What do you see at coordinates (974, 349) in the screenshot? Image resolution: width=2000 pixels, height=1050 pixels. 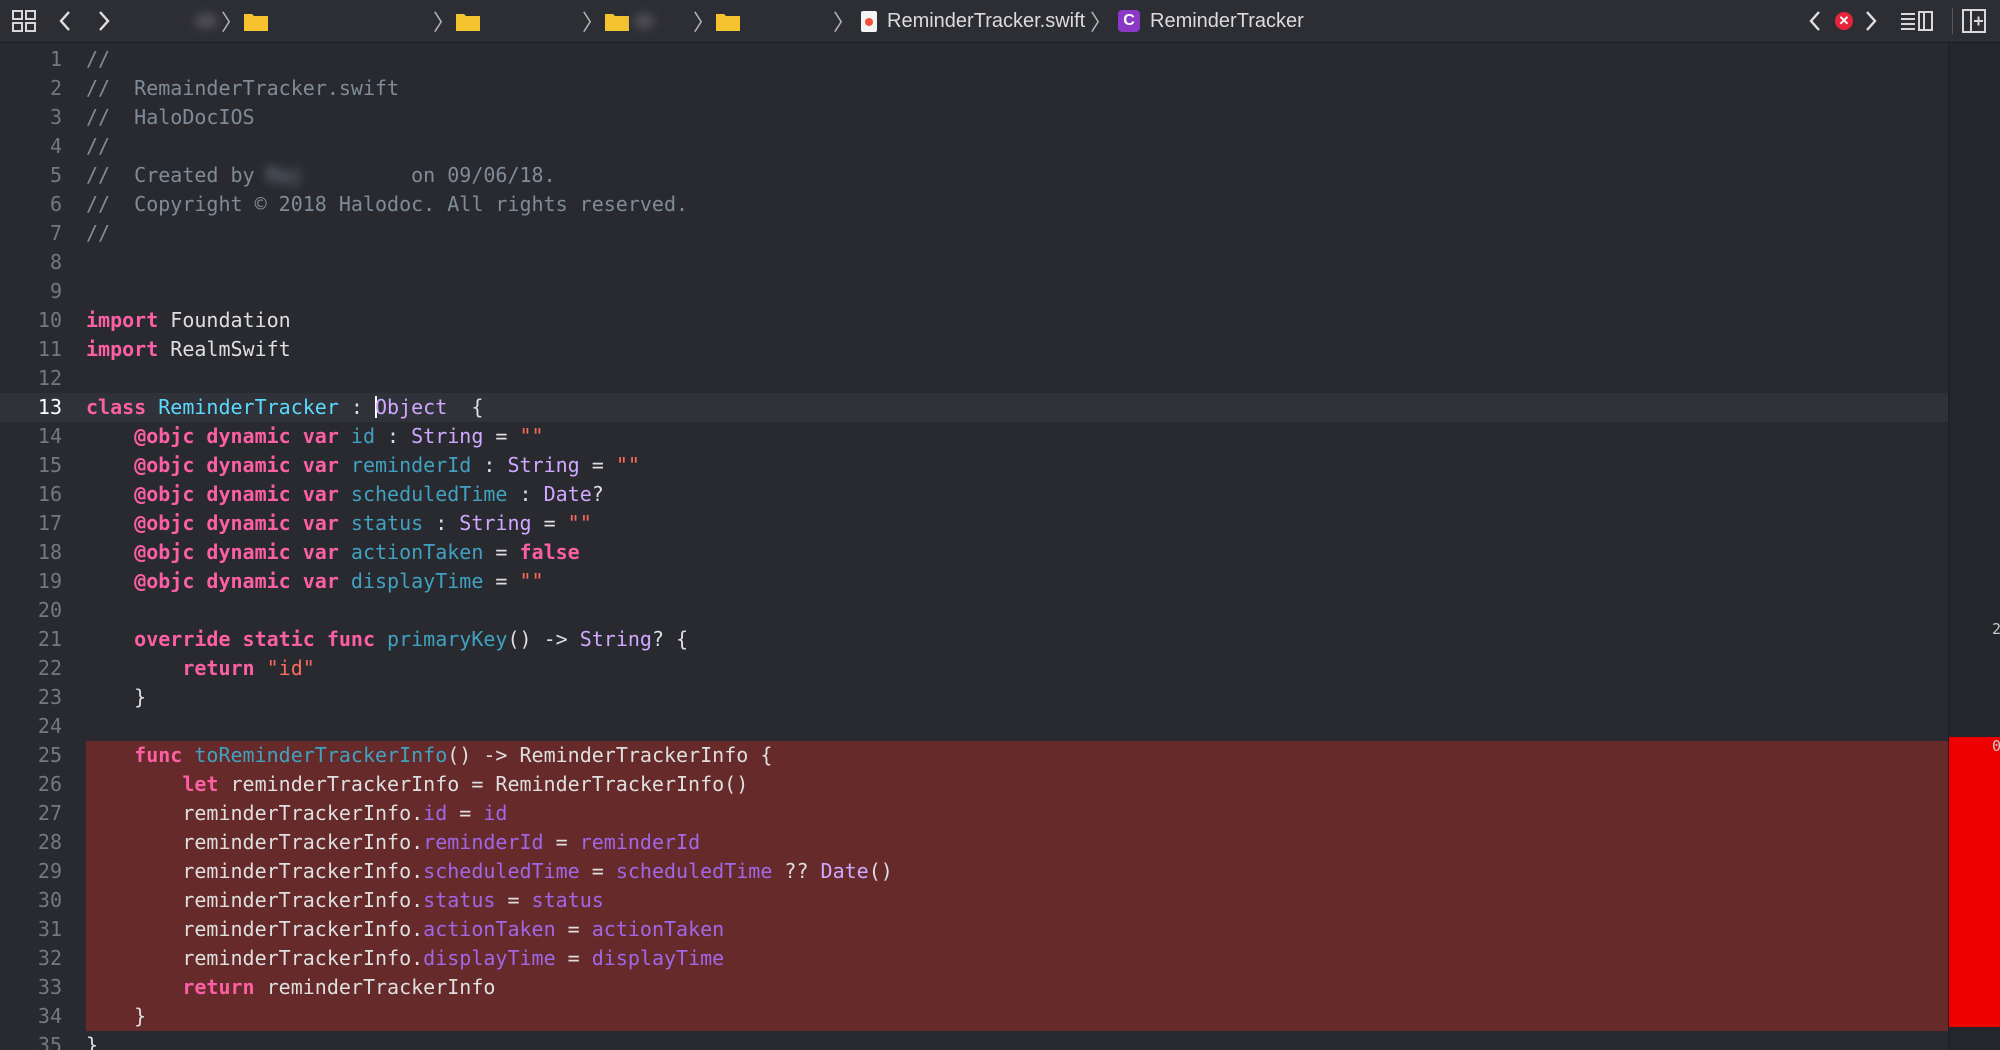 I see `code-line: 11 import RealmSwift` at bounding box center [974, 349].